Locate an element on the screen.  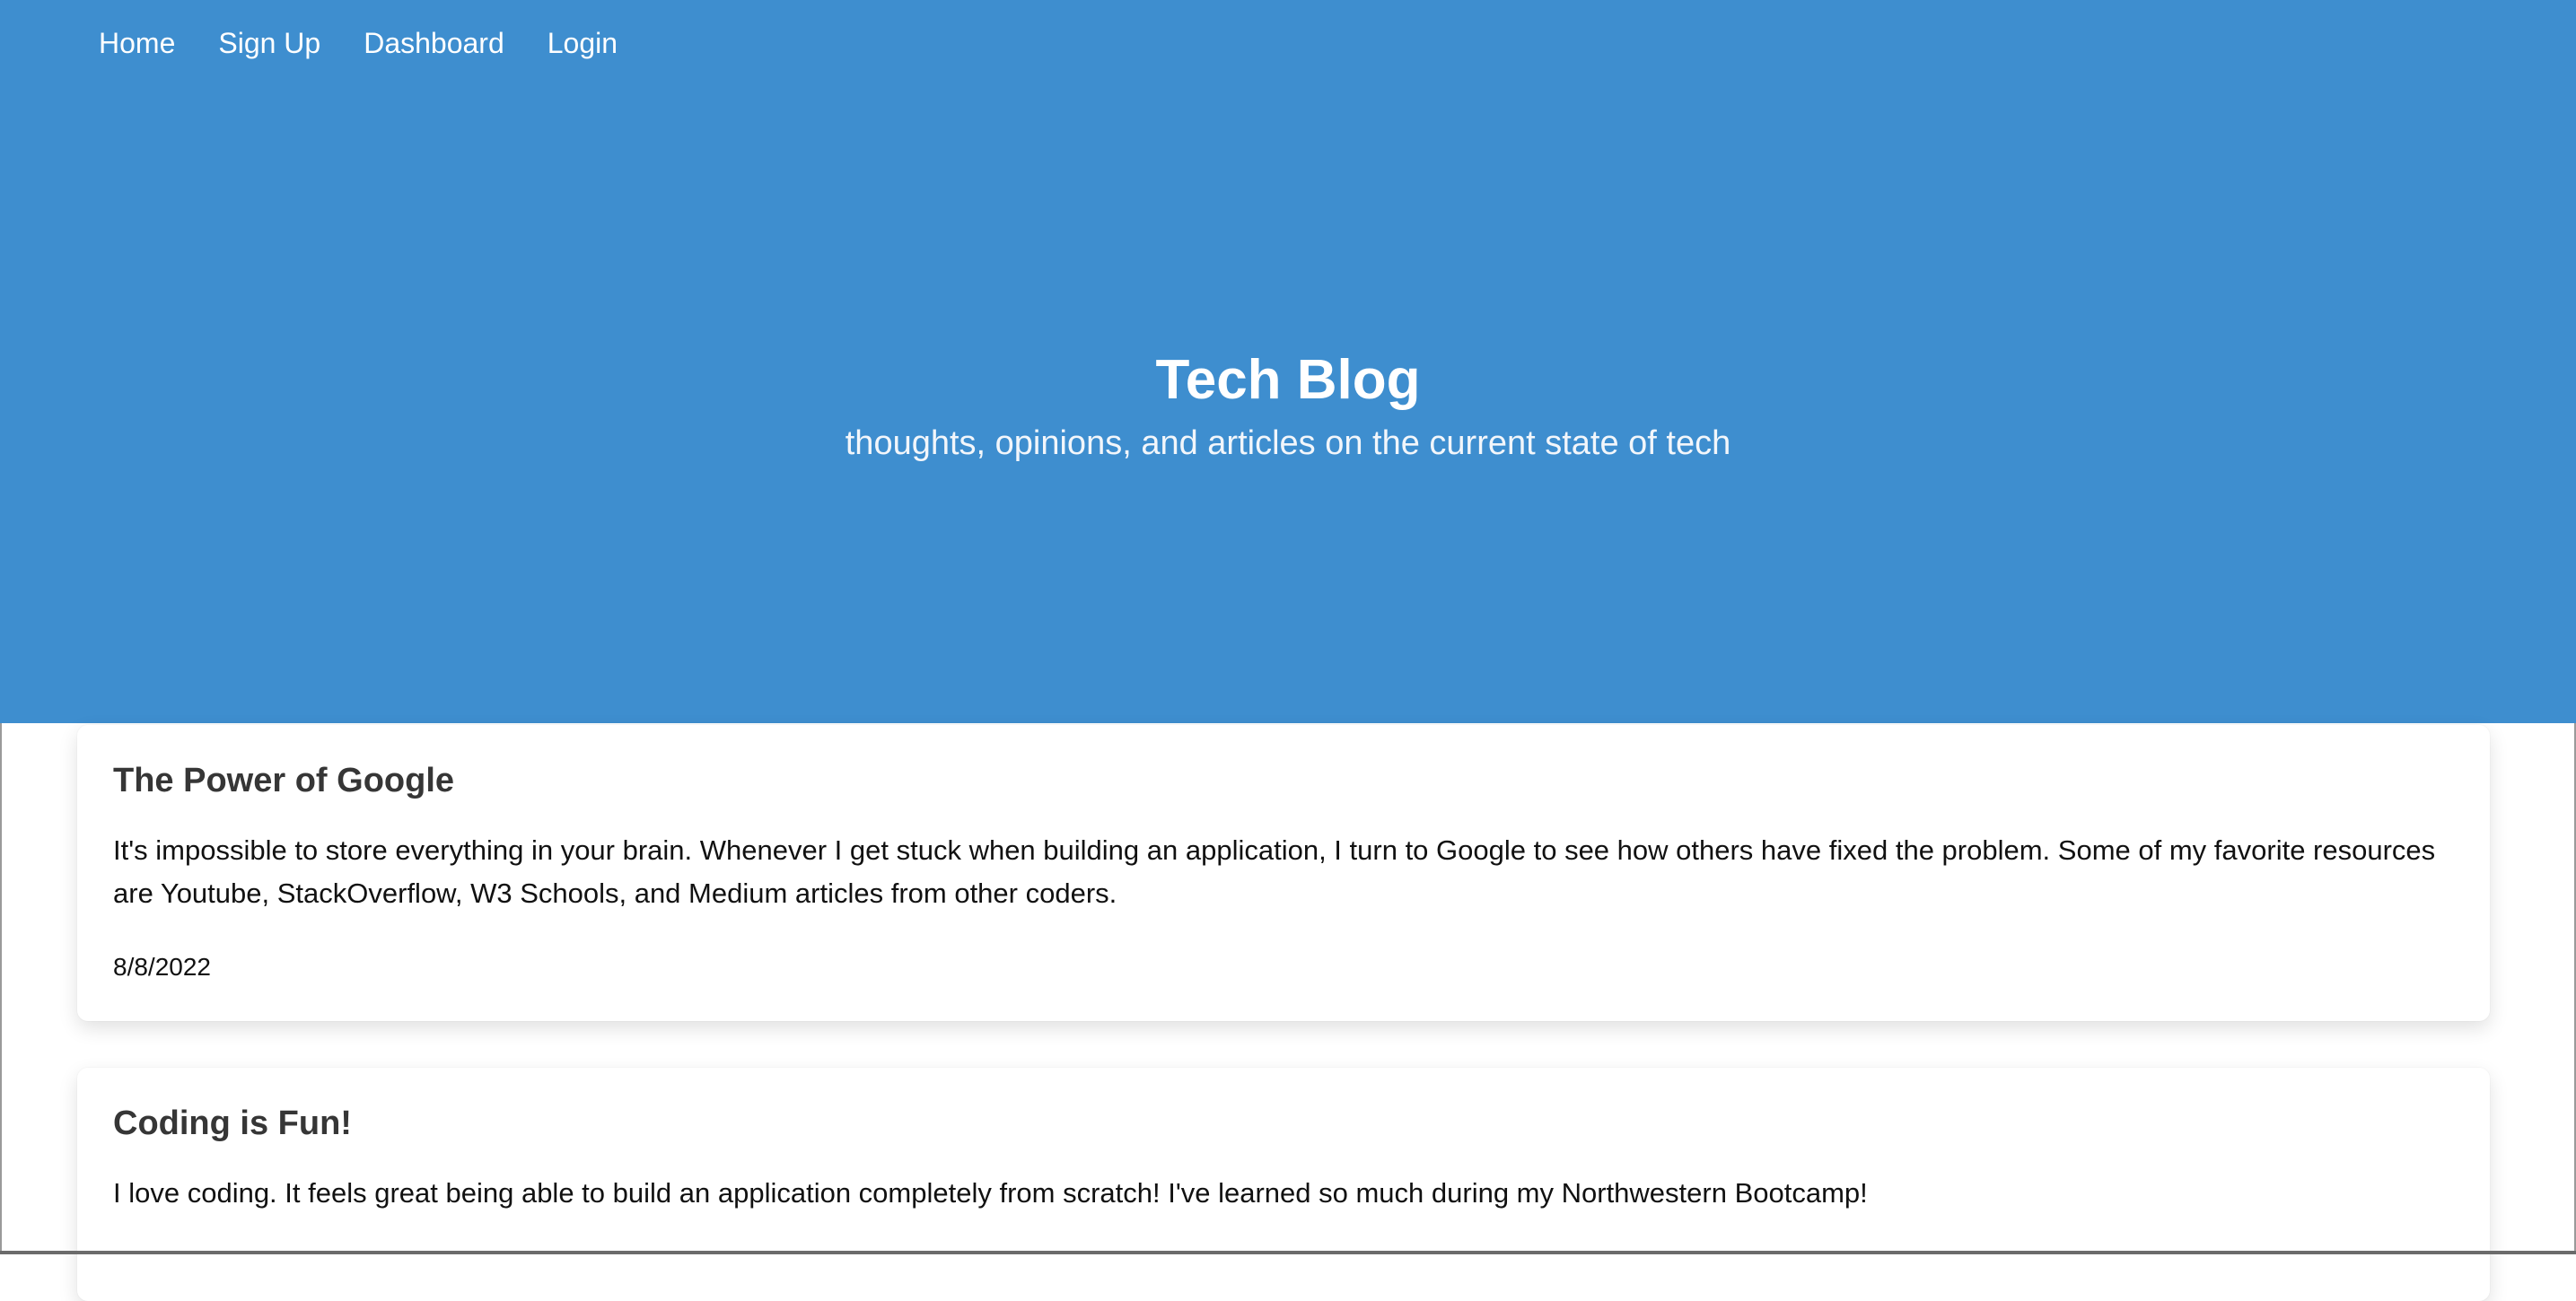
nav-login-link: Login is located at coordinates (583, 43).